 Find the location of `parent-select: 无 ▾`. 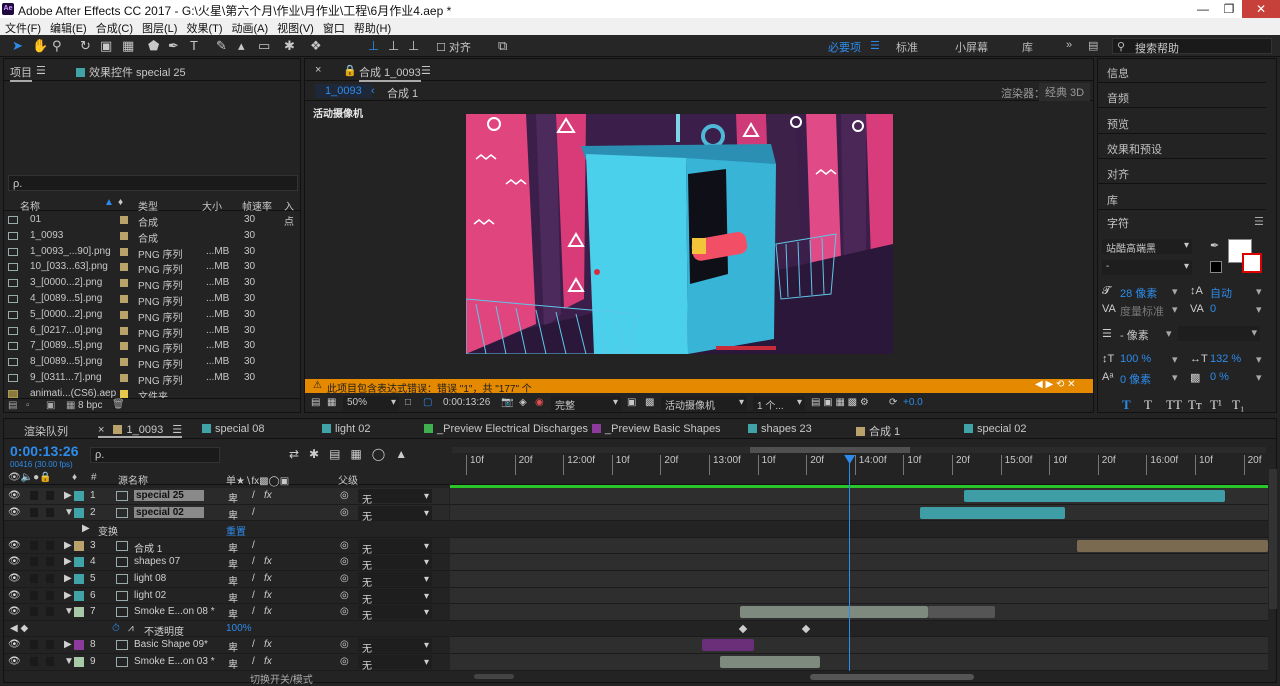

parent-select: 无 ▾ is located at coordinates (395, 514).